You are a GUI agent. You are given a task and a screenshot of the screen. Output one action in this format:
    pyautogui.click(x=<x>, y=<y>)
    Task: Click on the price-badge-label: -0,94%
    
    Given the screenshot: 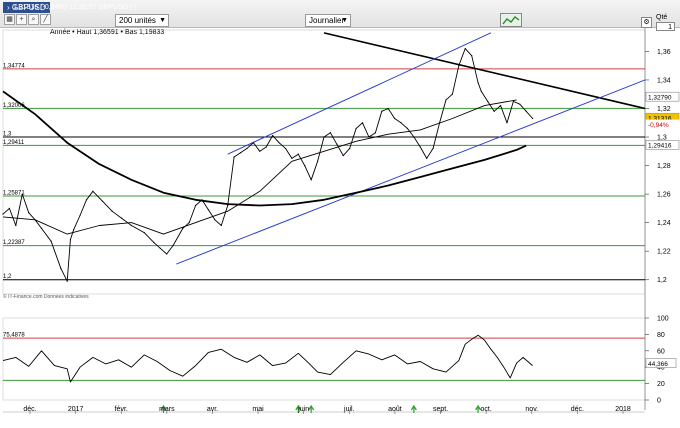 What is the action you would take?
    pyautogui.click(x=658, y=125)
    